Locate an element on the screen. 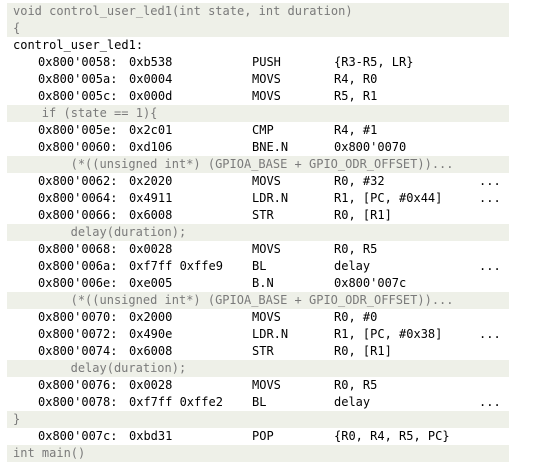 The width and height of the screenshot is (545, 462). operands-cell: R4, R0 is located at coordinates (356, 79).